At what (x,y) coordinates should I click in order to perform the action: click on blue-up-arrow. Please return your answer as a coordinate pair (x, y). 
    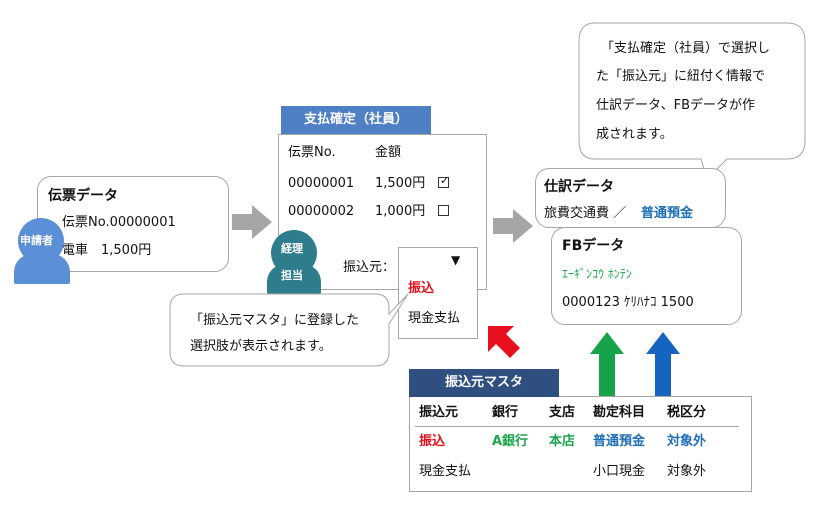
    Looking at the image, I should click on (663, 364).